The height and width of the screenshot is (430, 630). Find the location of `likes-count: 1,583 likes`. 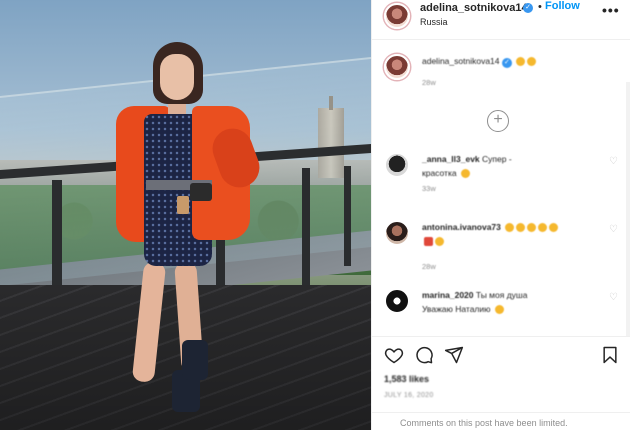

likes-count: 1,583 likes is located at coordinates (406, 379).